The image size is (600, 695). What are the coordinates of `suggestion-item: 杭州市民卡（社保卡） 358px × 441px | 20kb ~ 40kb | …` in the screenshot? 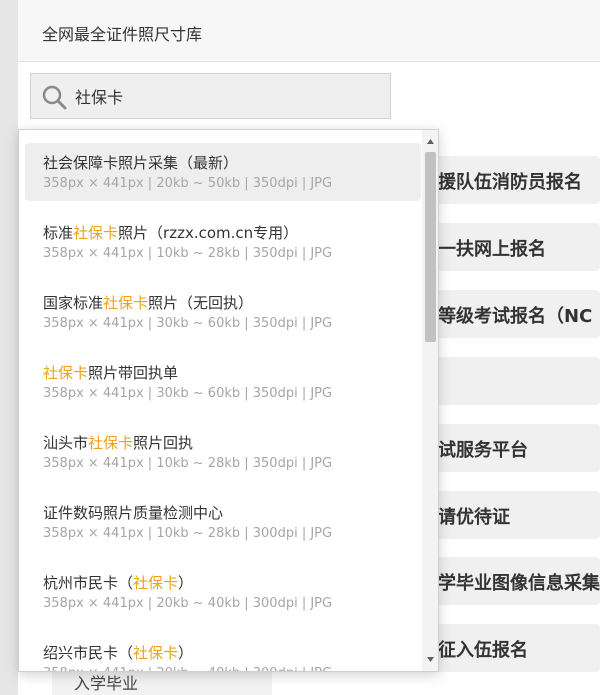 It's located at (223, 592).